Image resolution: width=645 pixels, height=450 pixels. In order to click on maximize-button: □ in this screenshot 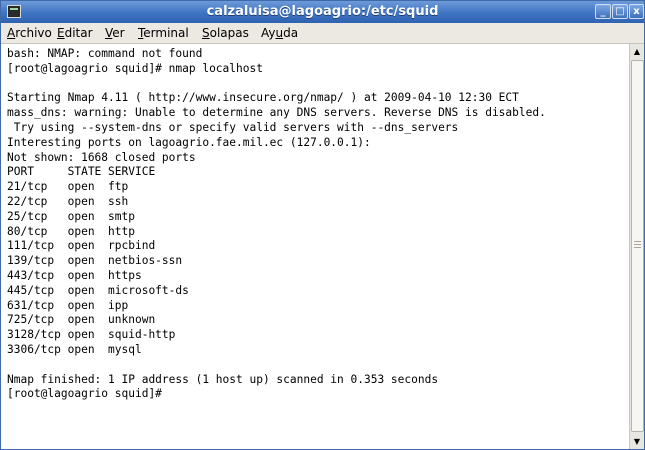, I will do `click(620, 11)`.